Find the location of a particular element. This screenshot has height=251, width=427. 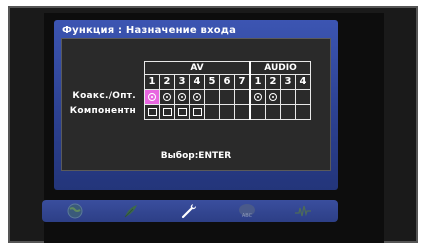

audio-column-3: 3 is located at coordinates (288, 82).